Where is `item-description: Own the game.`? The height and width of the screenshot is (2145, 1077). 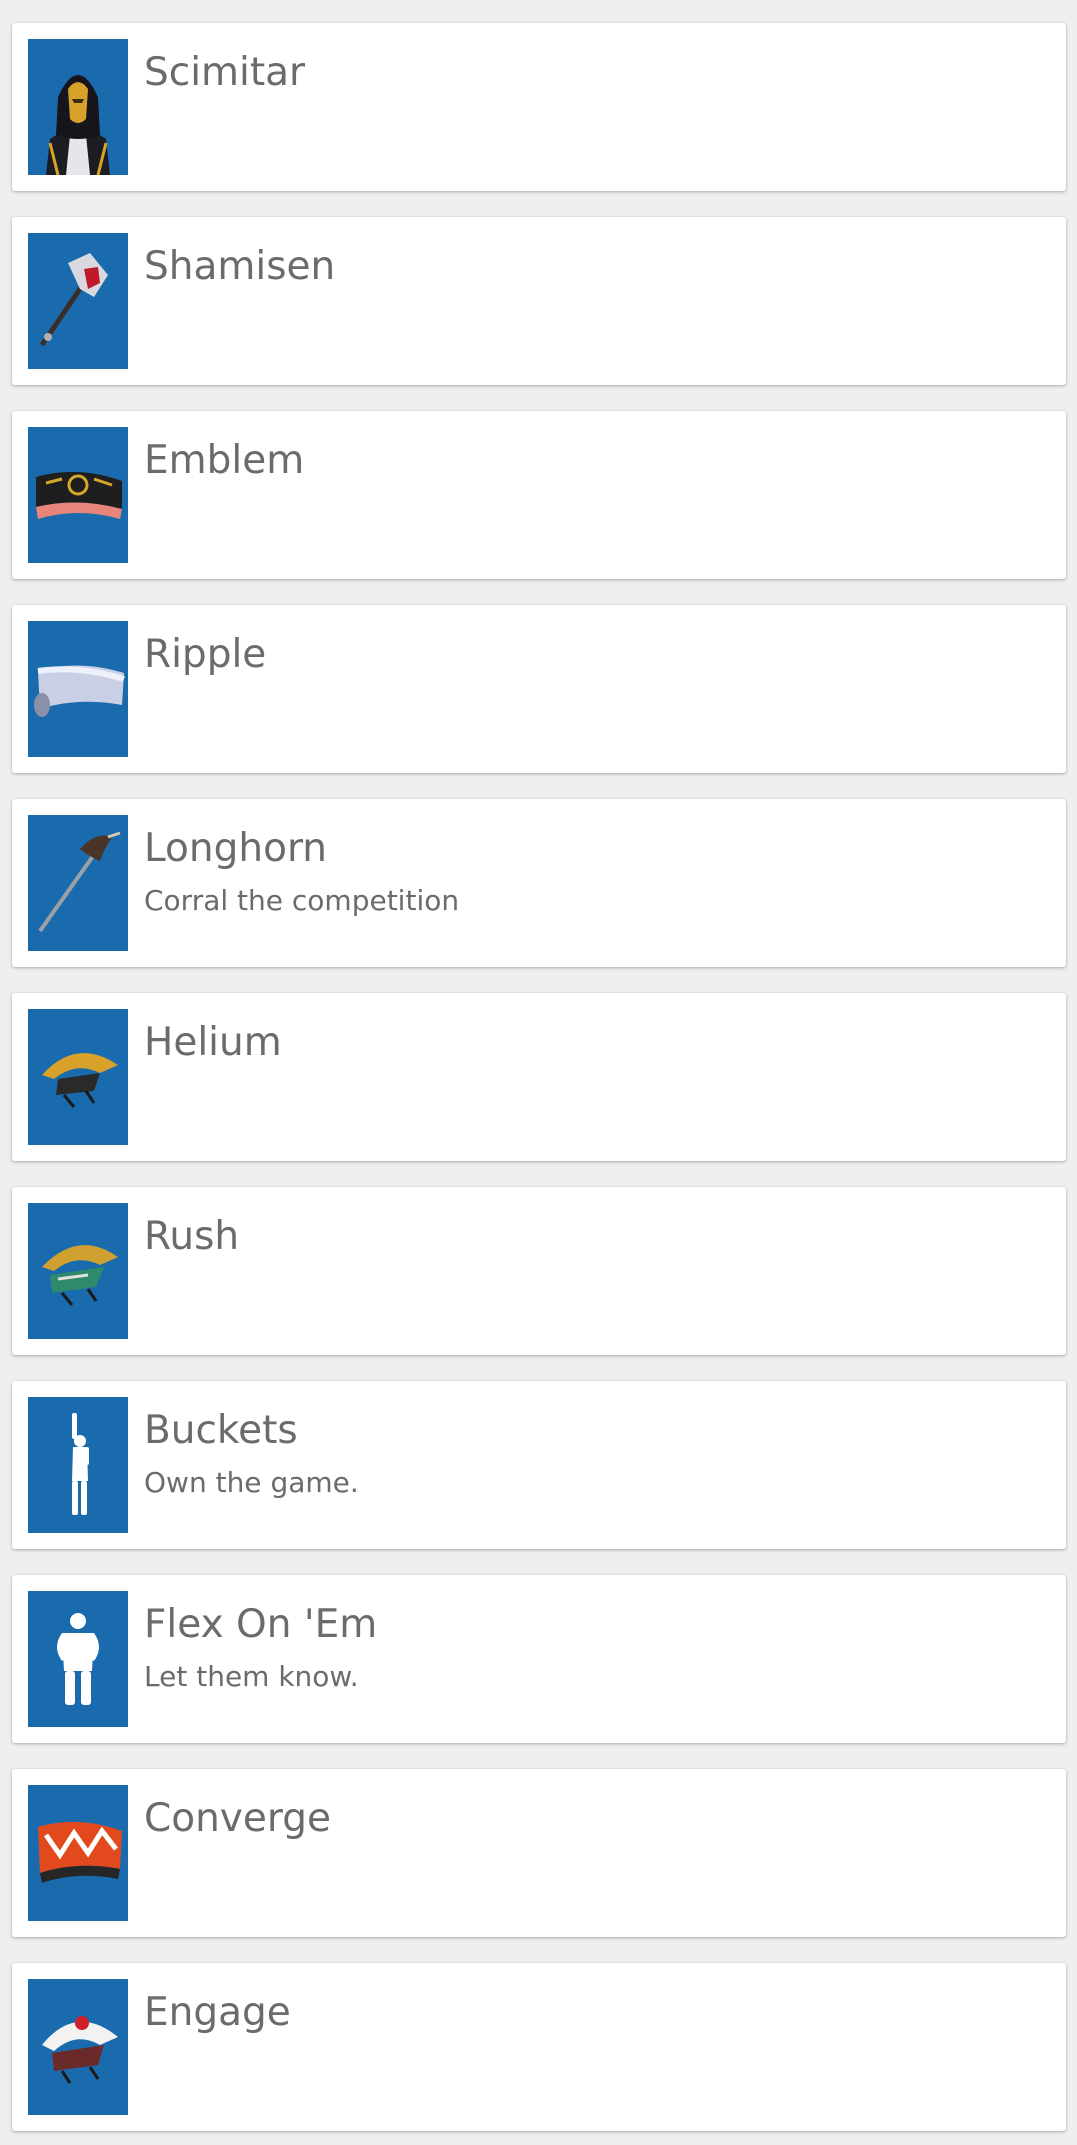 item-description: Own the game. is located at coordinates (251, 1482).